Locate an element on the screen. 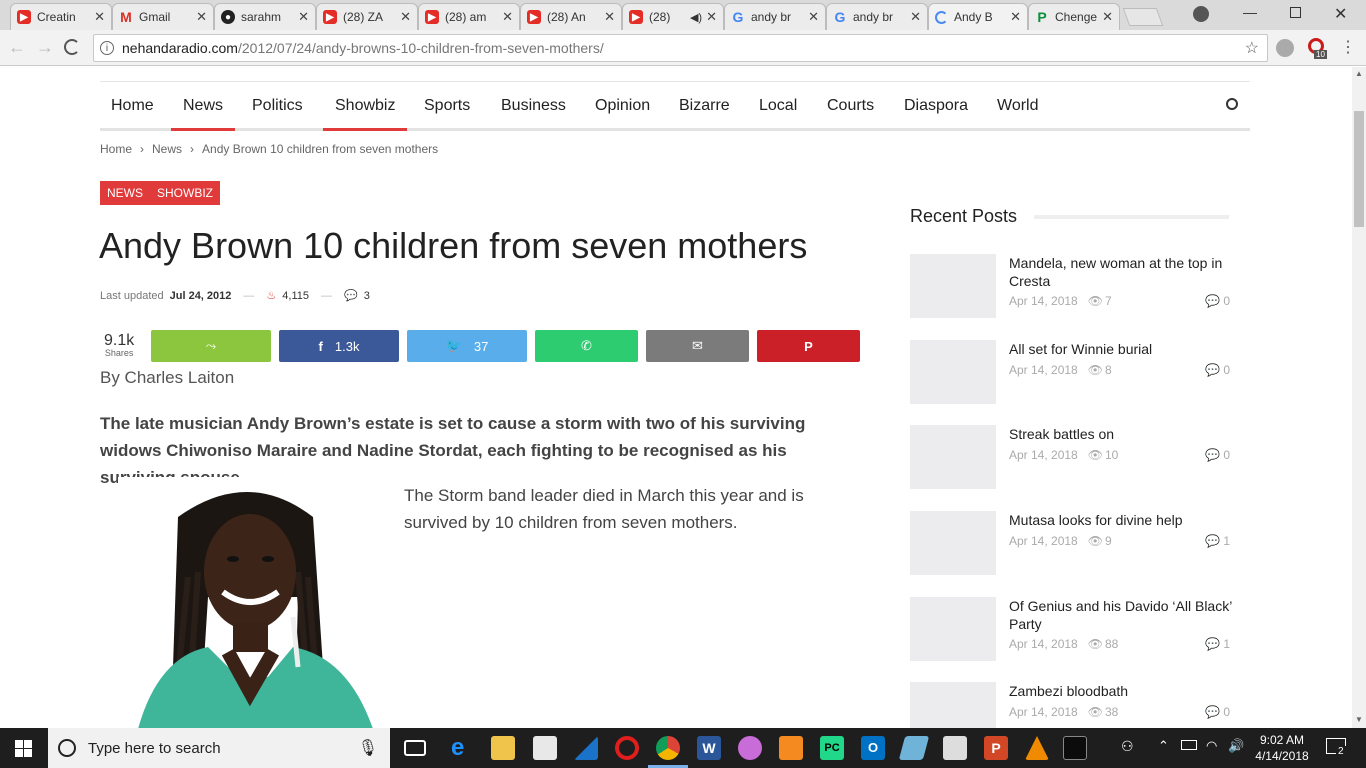 The height and width of the screenshot is (768, 1366). volume-icon: 🔊 is located at coordinates (1236, 746).